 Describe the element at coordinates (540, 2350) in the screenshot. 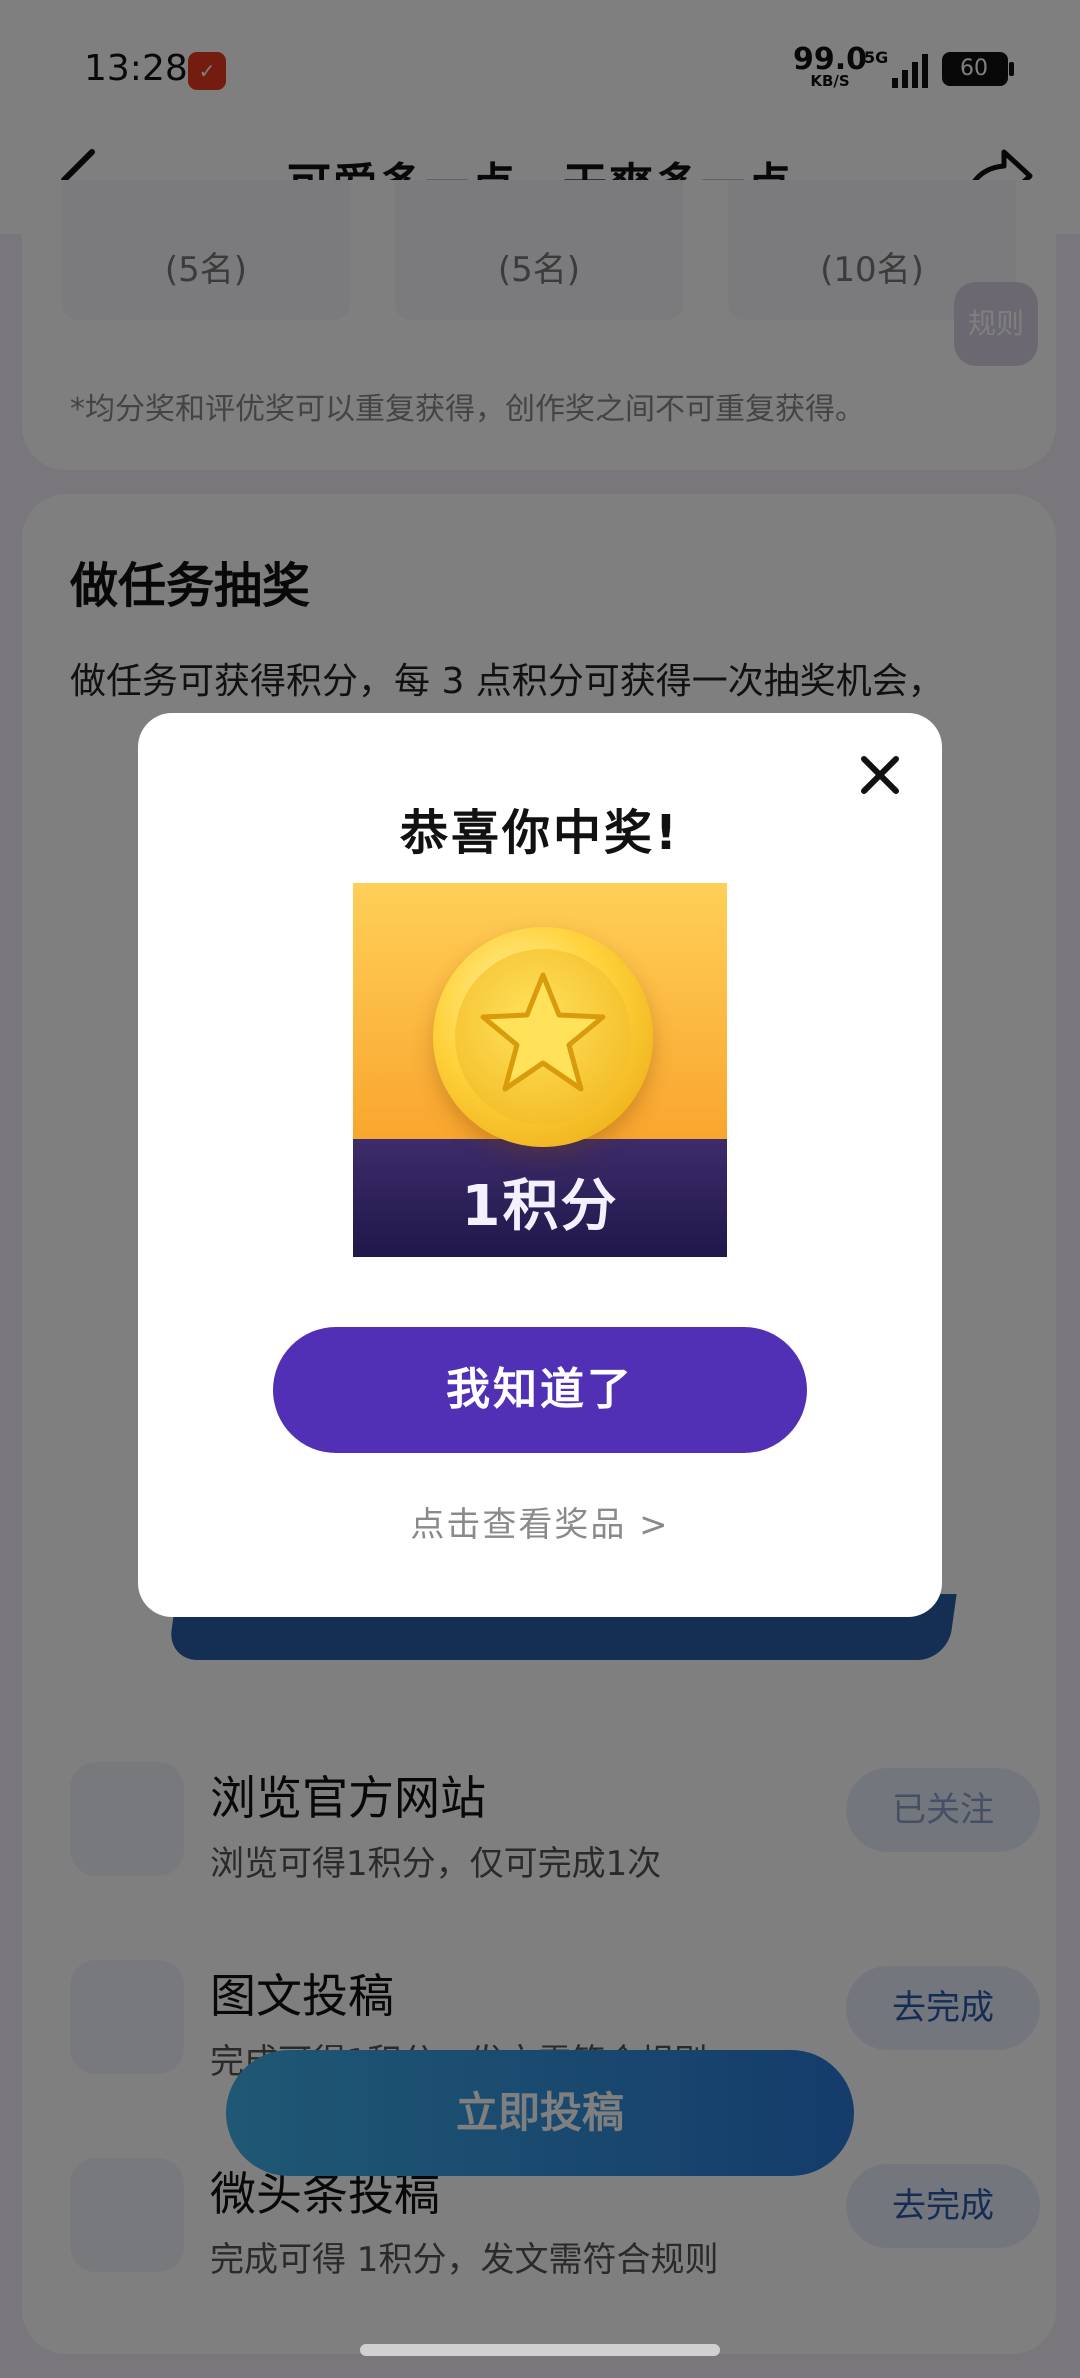

I see `home-indicator` at that location.